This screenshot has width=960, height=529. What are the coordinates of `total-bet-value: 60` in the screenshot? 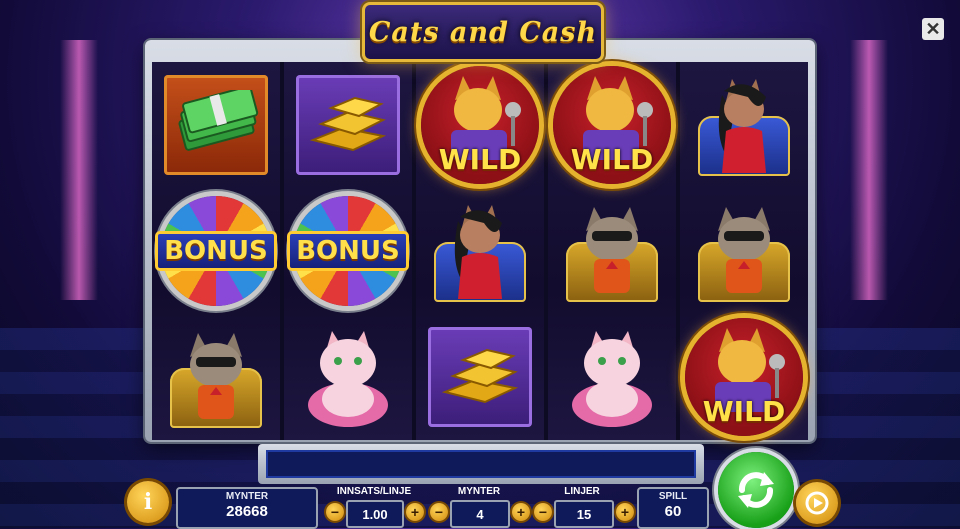 It's located at (673, 511).